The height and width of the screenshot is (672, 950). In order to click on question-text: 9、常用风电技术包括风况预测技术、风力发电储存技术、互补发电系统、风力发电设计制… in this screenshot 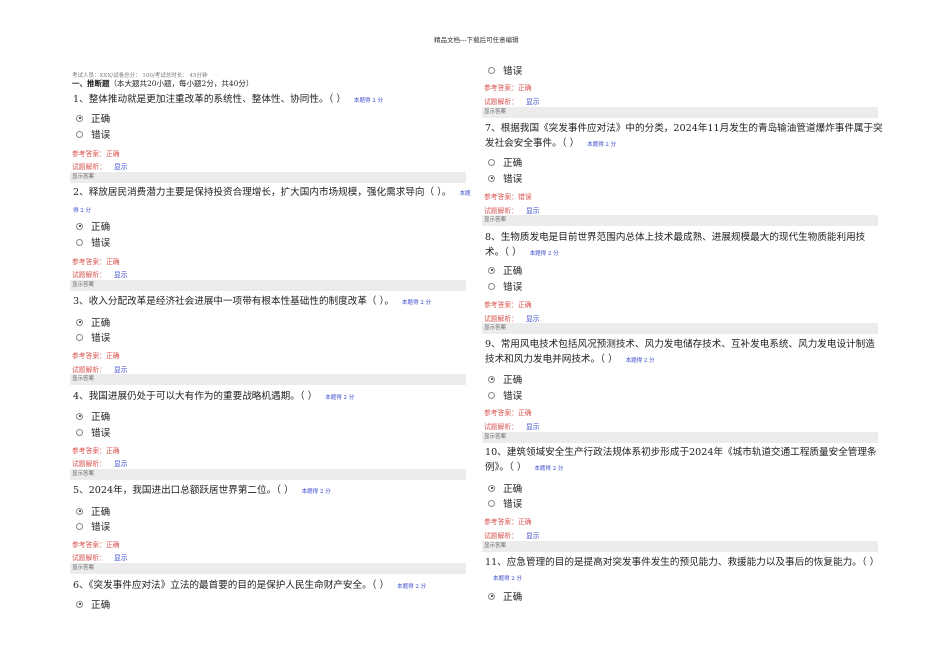, I will do `click(684, 353)`.